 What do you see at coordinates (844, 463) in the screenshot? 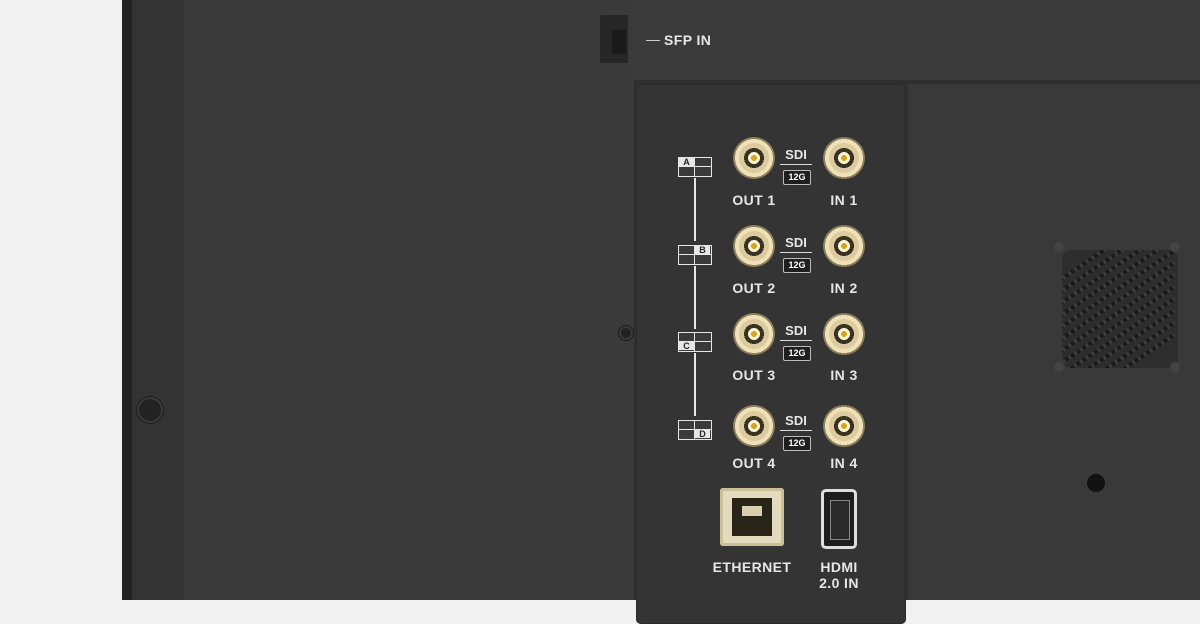
I see `in-4-label: IN 4` at bounding box center [844, 463].